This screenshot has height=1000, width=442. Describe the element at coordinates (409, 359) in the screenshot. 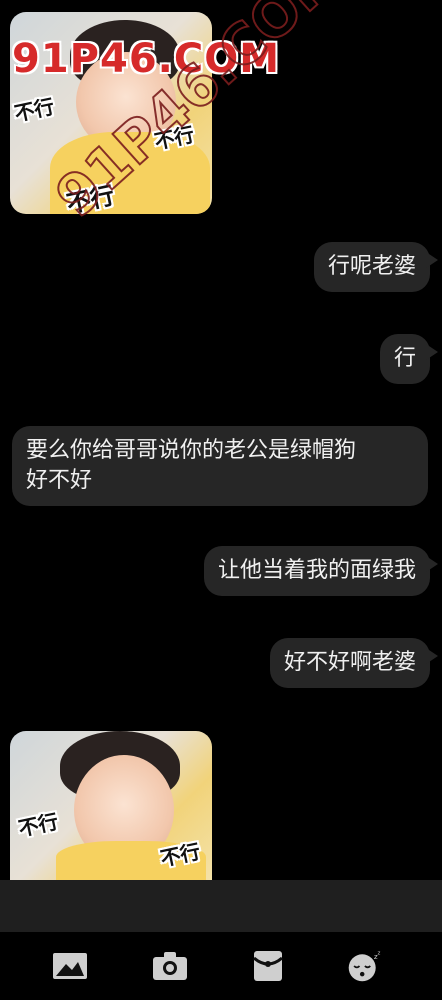

I see `message-bubble: 行` at that location.